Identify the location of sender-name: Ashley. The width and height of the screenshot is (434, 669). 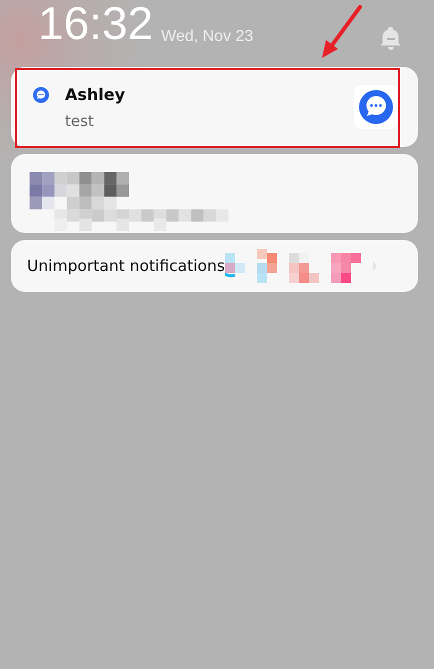
(95, 94).